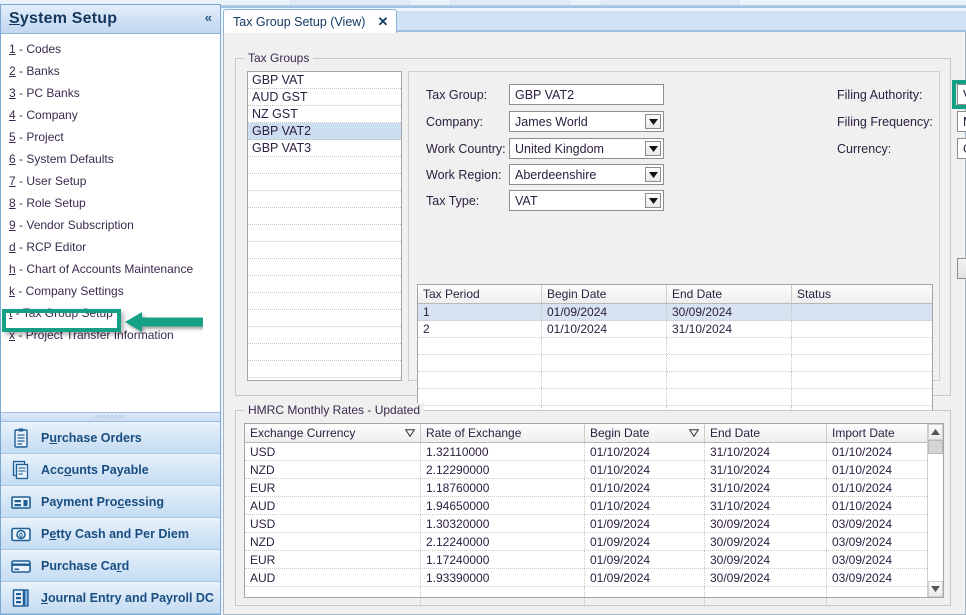  What do you see at coordinates (21, 598) in the screenshot?
I see `ledger-book-icon` at bounding box center [21, 598].